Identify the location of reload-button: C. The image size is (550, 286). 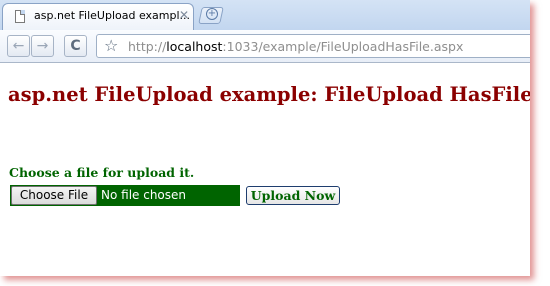
(75, 46).